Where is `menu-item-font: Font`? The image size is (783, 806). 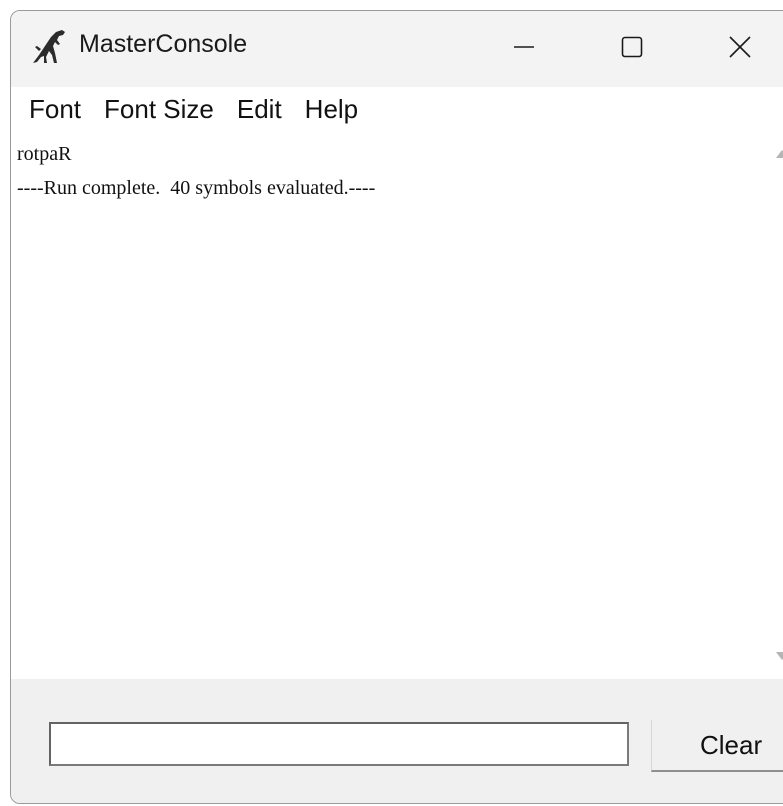 menu-item-font: Font is located at coordinates (55, 109).